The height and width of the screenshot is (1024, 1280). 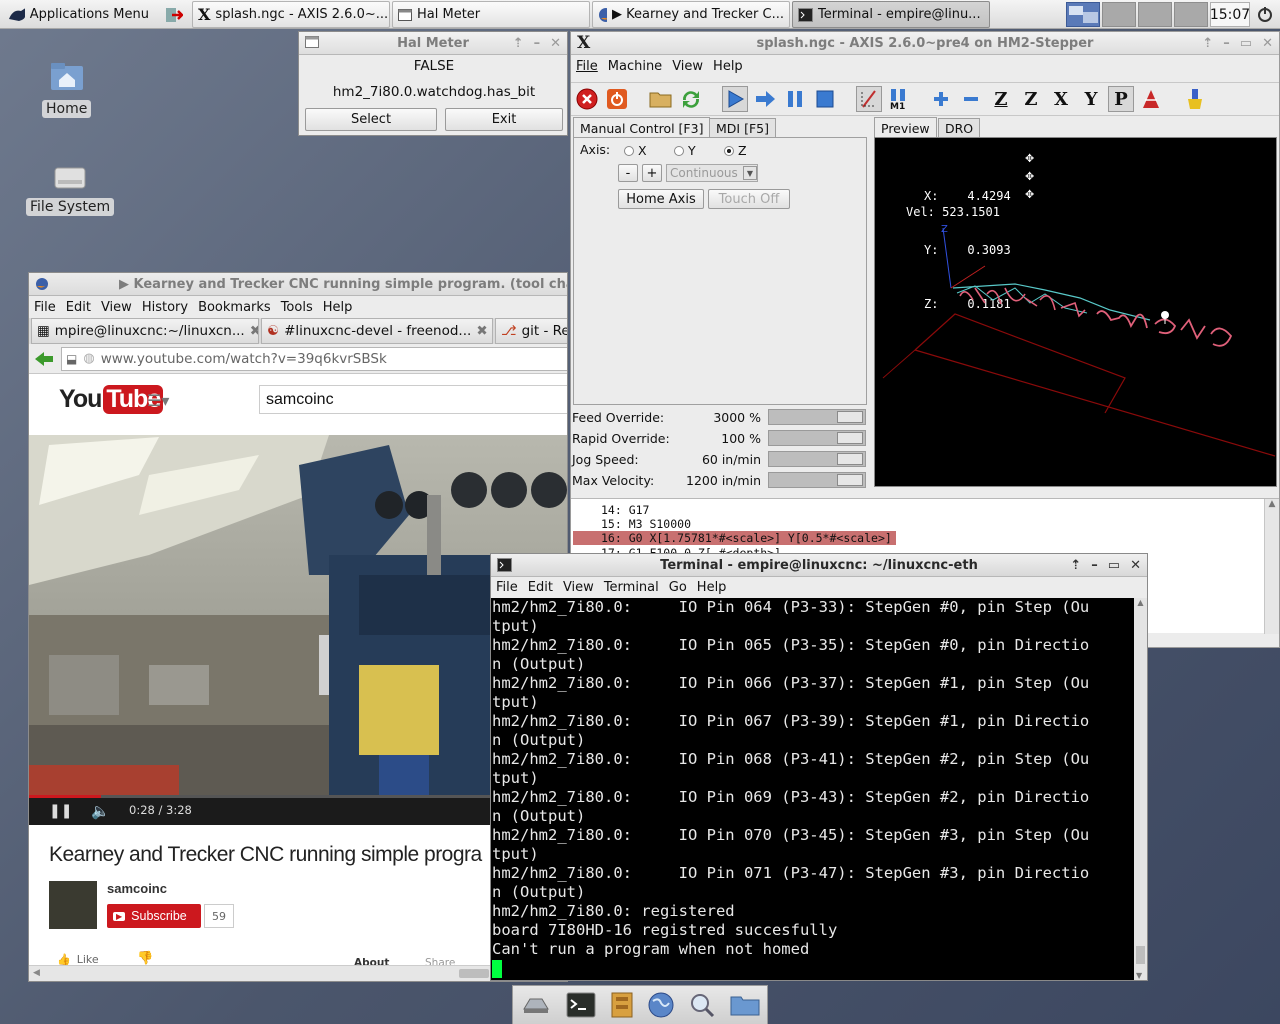 I want to click on reload-icon, so click(x=691, y=99).